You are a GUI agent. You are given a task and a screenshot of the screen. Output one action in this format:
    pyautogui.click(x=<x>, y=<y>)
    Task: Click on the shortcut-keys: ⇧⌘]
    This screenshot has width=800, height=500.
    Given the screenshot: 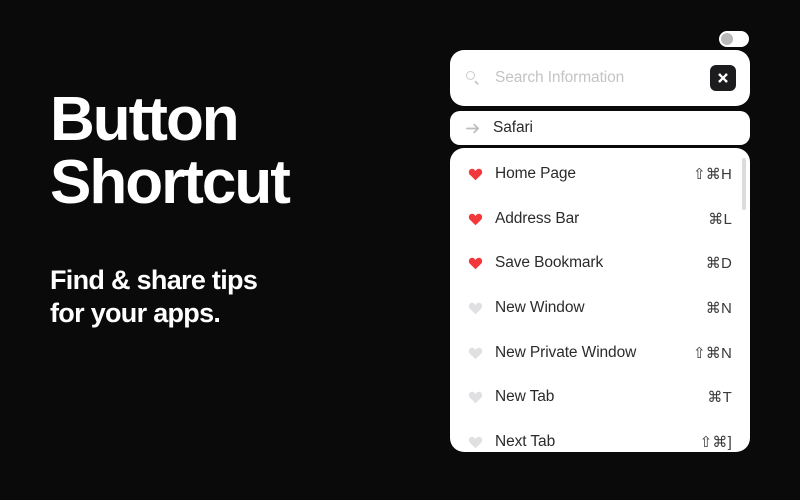 What is the action you would take?
    pyautogui.click(x=715, y=442)
    